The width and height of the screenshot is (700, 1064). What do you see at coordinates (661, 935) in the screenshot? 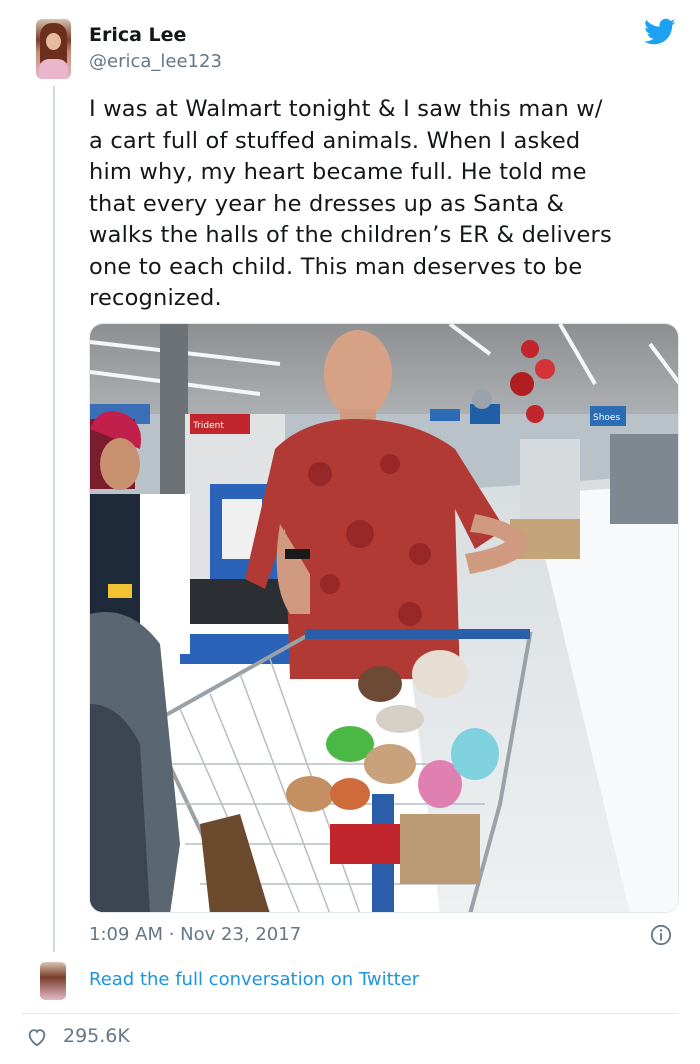
I see `info-icon` at bounding box center [661, 935].